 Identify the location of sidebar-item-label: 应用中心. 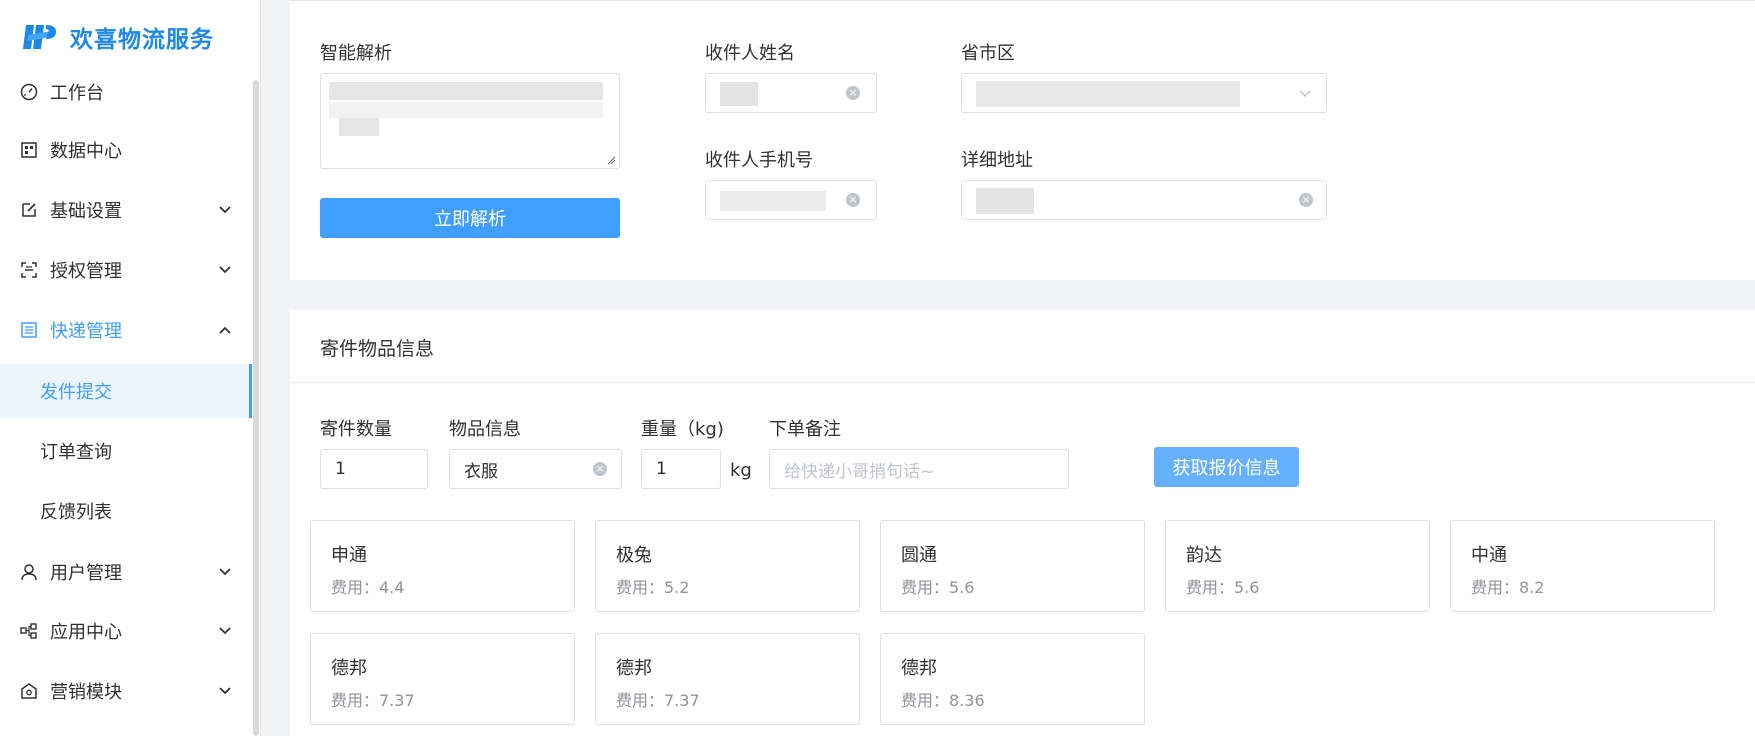
(86, 632).